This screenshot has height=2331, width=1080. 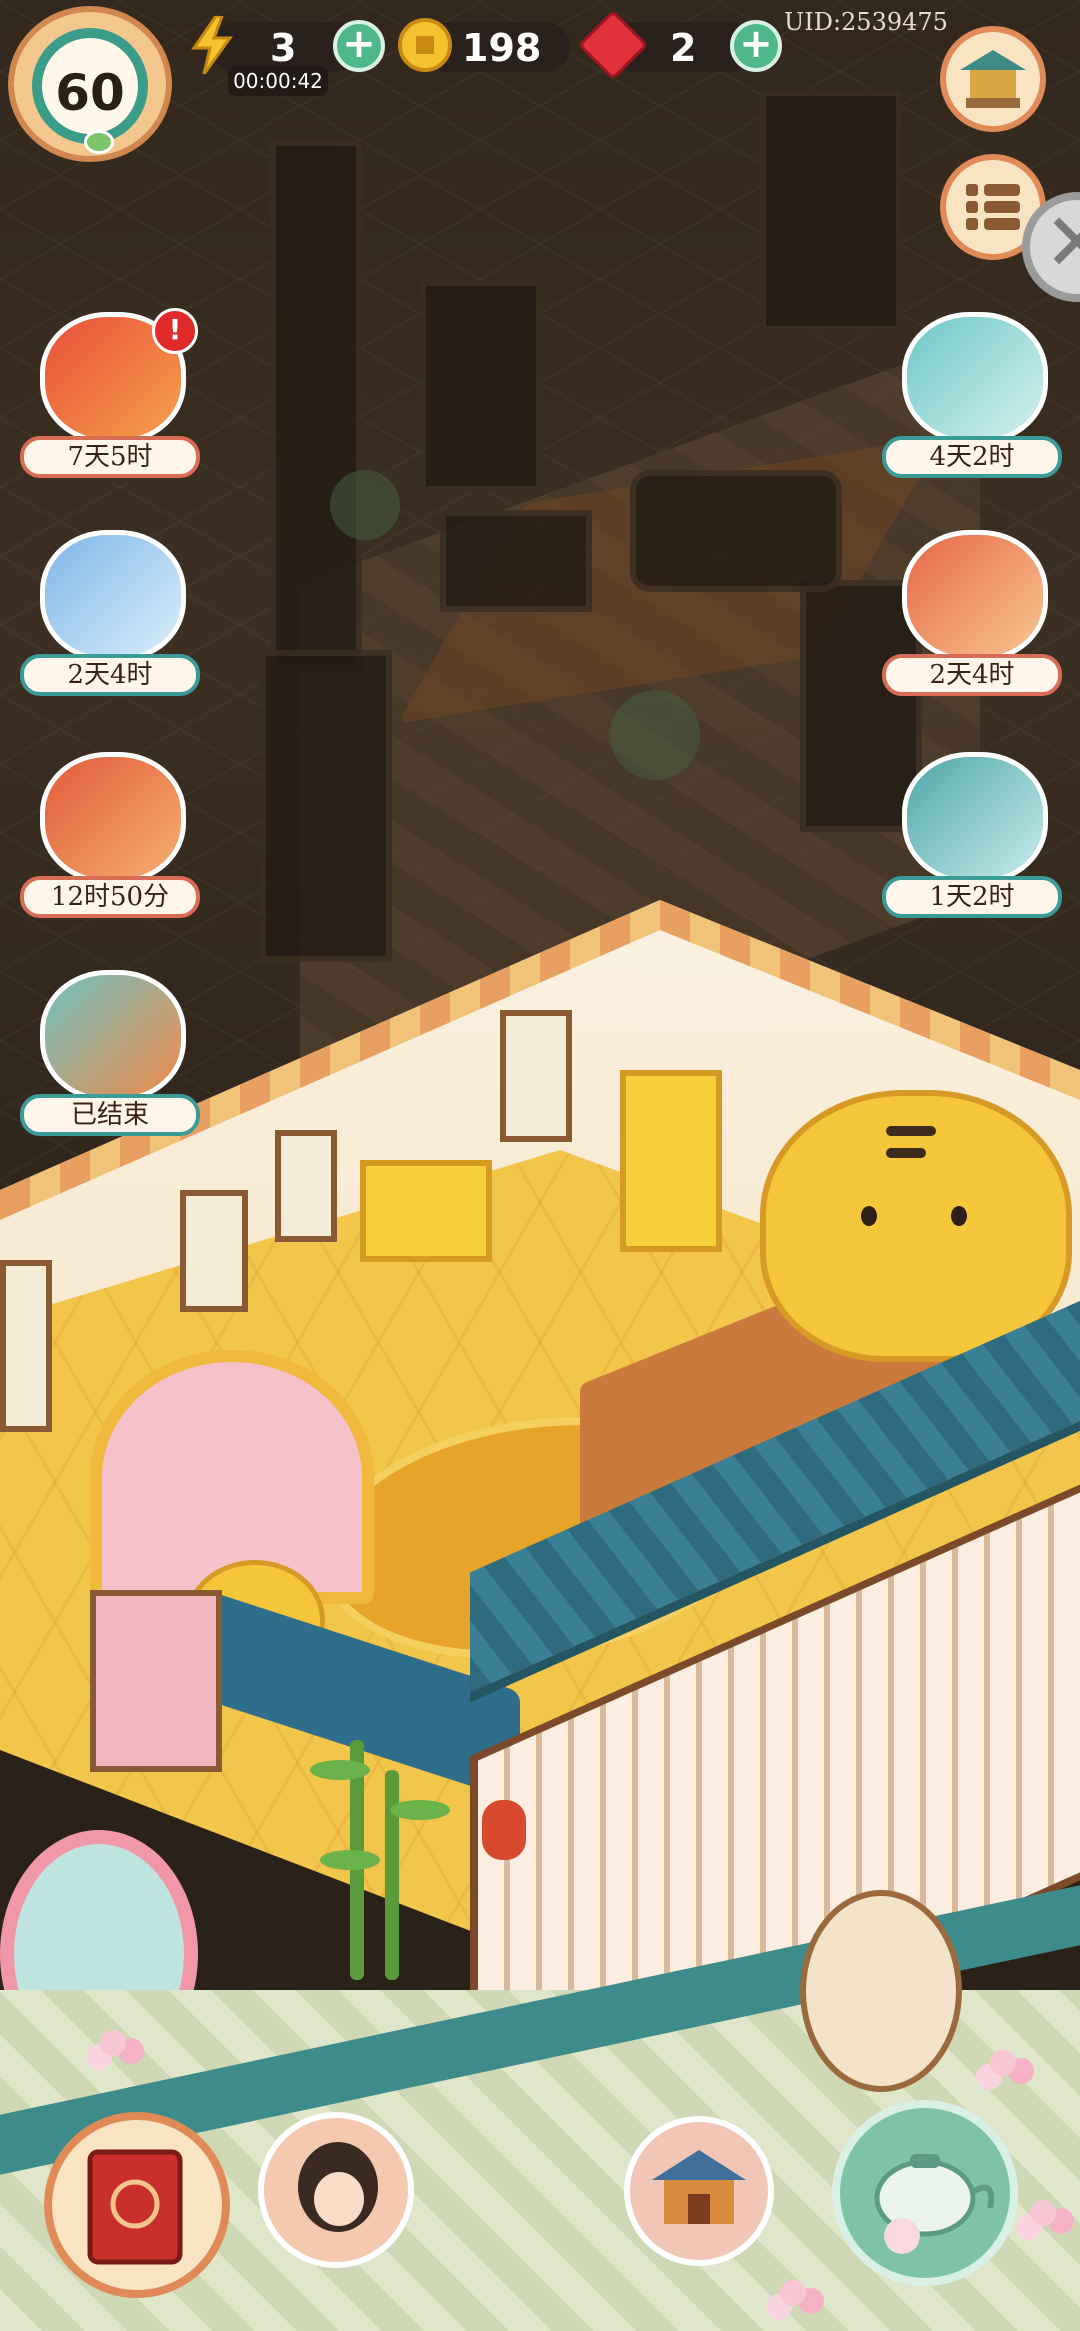 I want to click on journal-book-button, so click(x=137, y=2205).